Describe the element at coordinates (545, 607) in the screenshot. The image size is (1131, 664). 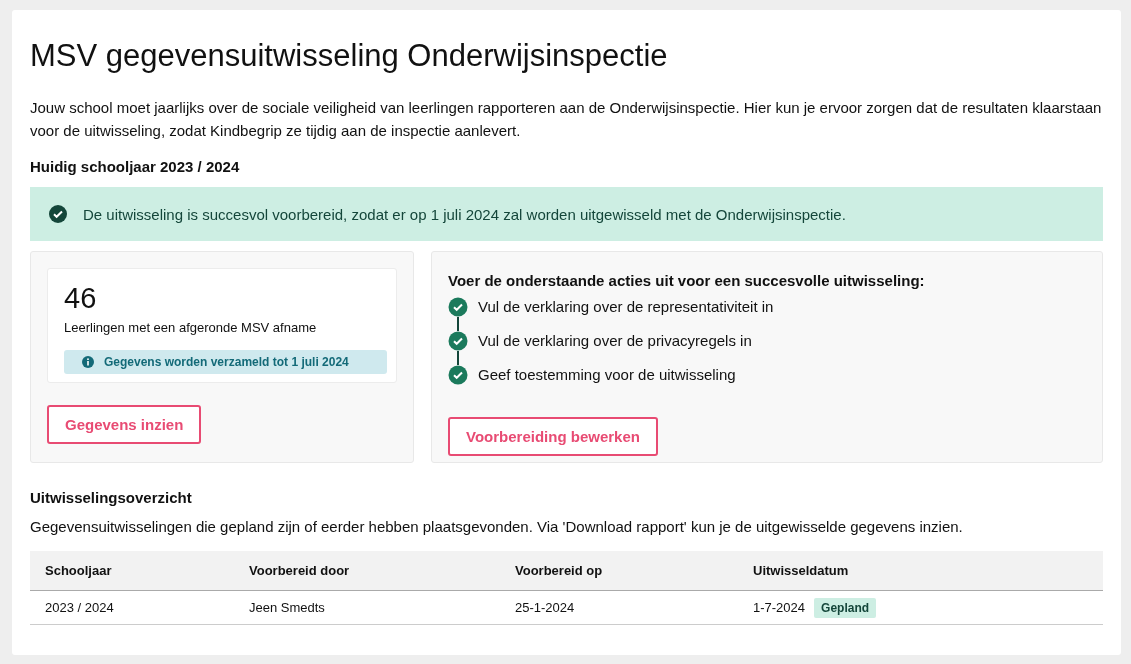
I see `table-cell: 25-1-2024` at that location.